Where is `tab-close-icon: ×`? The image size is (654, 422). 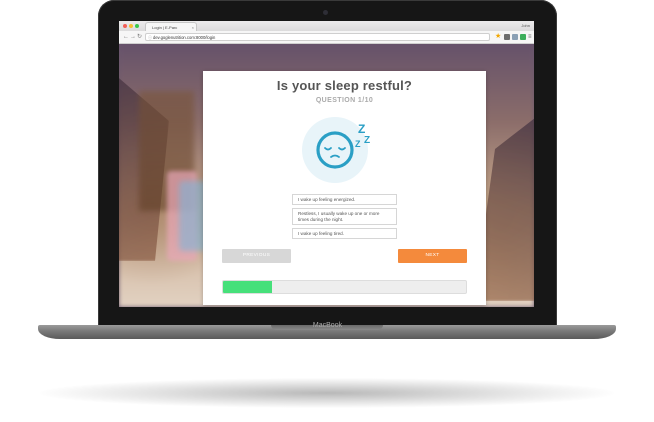
tab-close-icon: × is located at coordinates (193, 27).